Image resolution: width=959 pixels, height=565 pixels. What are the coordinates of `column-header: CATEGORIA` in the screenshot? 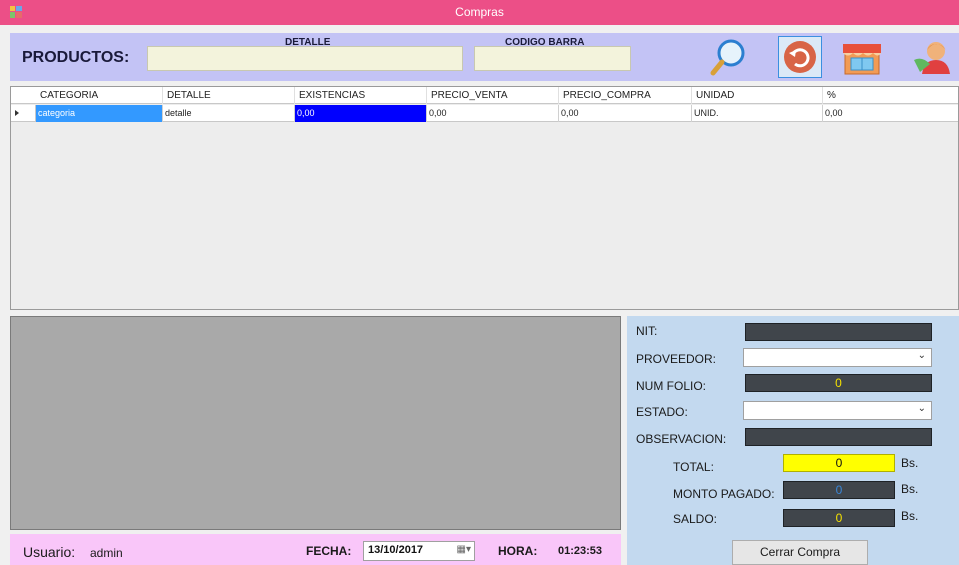 It's located at (99, 95).